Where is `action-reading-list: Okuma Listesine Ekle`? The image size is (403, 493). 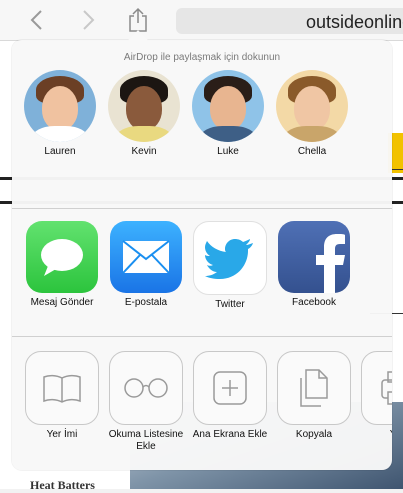 action-reading-list: Okuma Listesine Ekle is located at coordinates (146, 402).